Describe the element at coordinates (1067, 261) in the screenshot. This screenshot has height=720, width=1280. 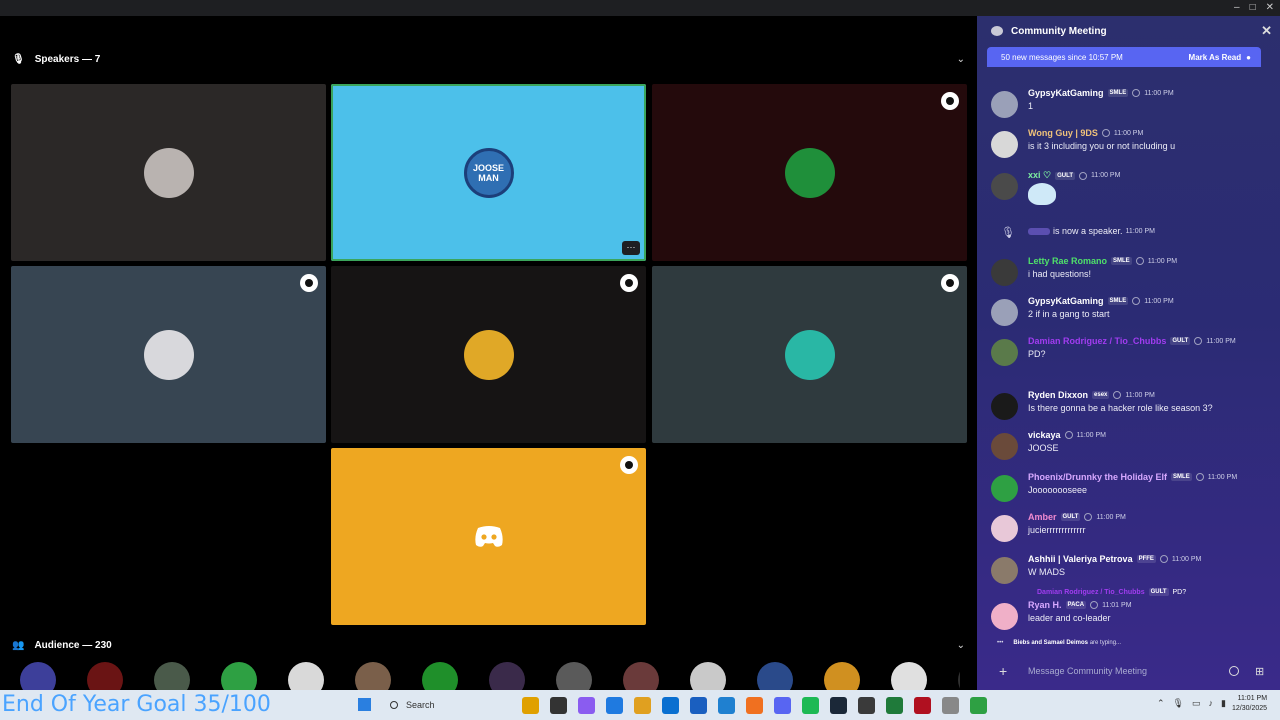
I see `username: Letty Rae Romano` at that location.